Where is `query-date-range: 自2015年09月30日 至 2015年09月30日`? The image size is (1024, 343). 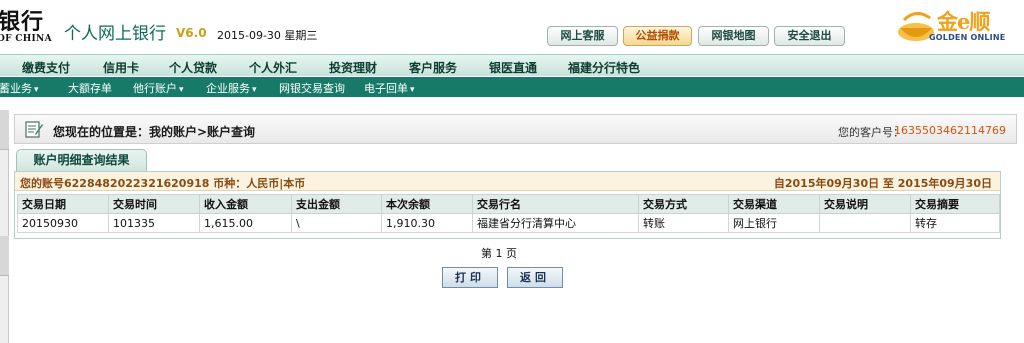
query-date-range: 自2015年09月30日 至 2015年09月30日 is located at coordinates (882, 183).